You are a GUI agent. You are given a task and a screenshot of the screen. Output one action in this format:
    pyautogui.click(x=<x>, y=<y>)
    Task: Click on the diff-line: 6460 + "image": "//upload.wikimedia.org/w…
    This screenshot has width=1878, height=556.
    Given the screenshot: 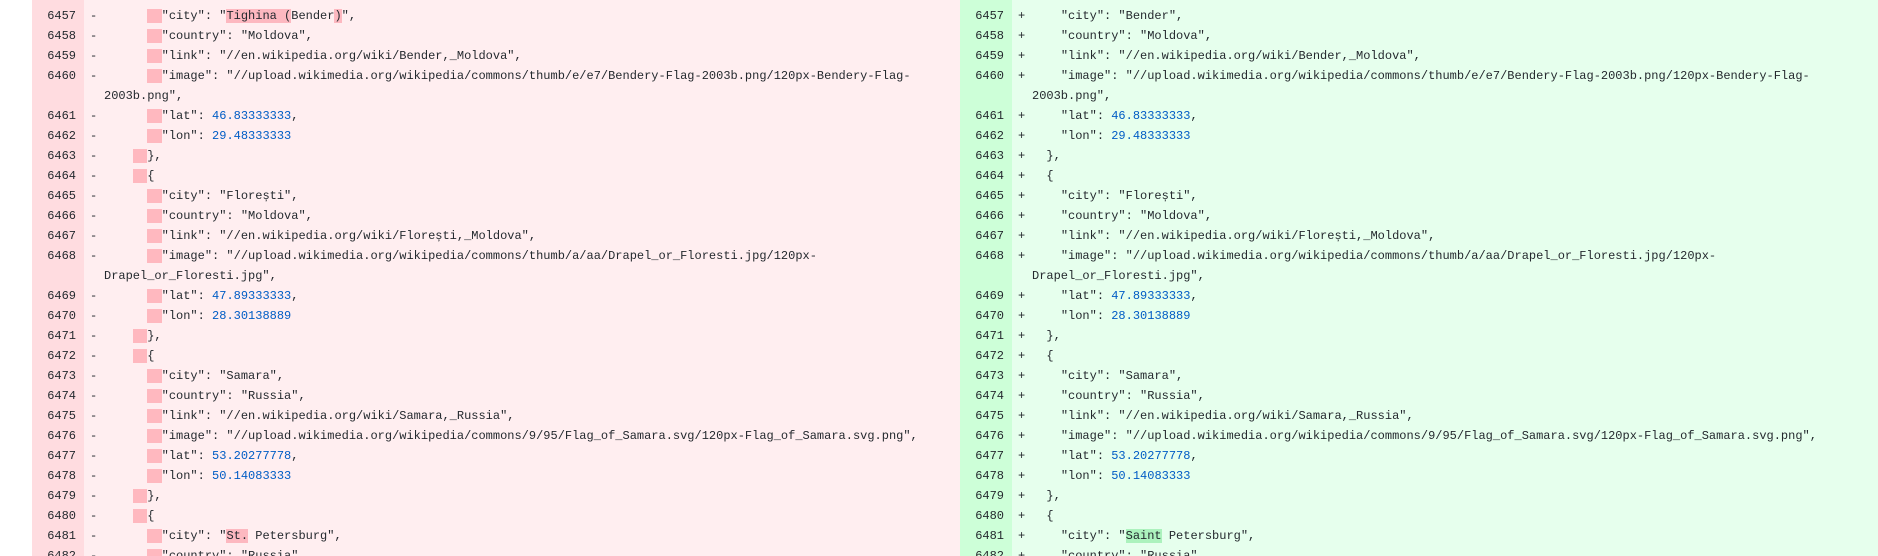 What is the action you would take?
    pyautogui.click(x=1419, y=86)
    